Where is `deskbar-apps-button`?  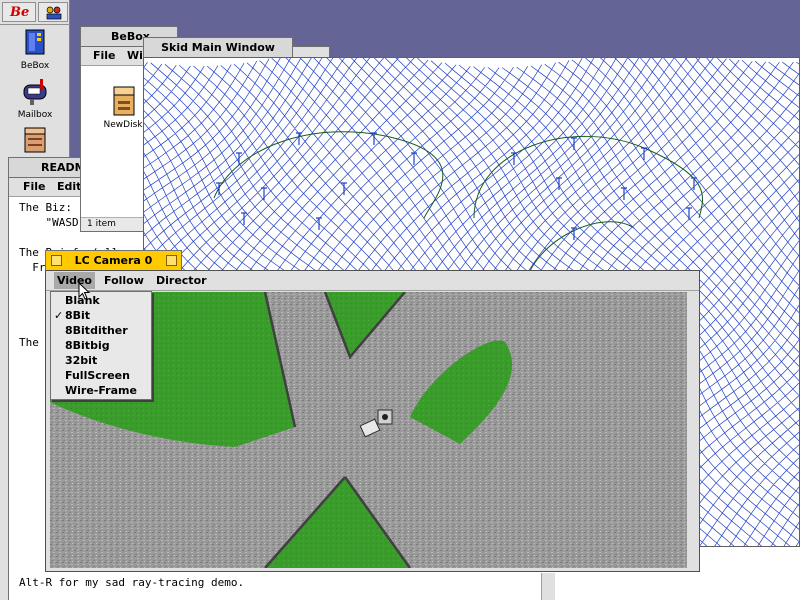 deskbar-apps-button is located at coordinates (53, 12).